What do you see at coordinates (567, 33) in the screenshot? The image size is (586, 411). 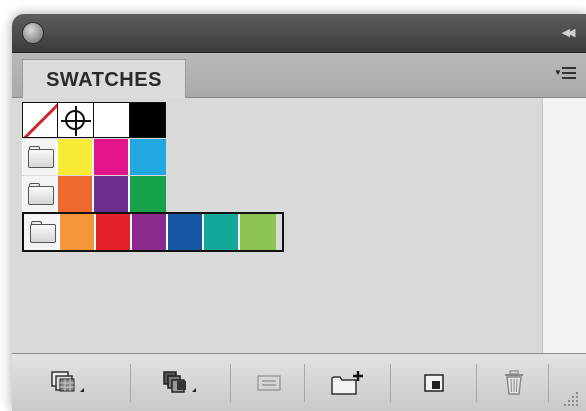 I see `double-chevron-right-icon: ◀◀` at bounding box center [567, 33].